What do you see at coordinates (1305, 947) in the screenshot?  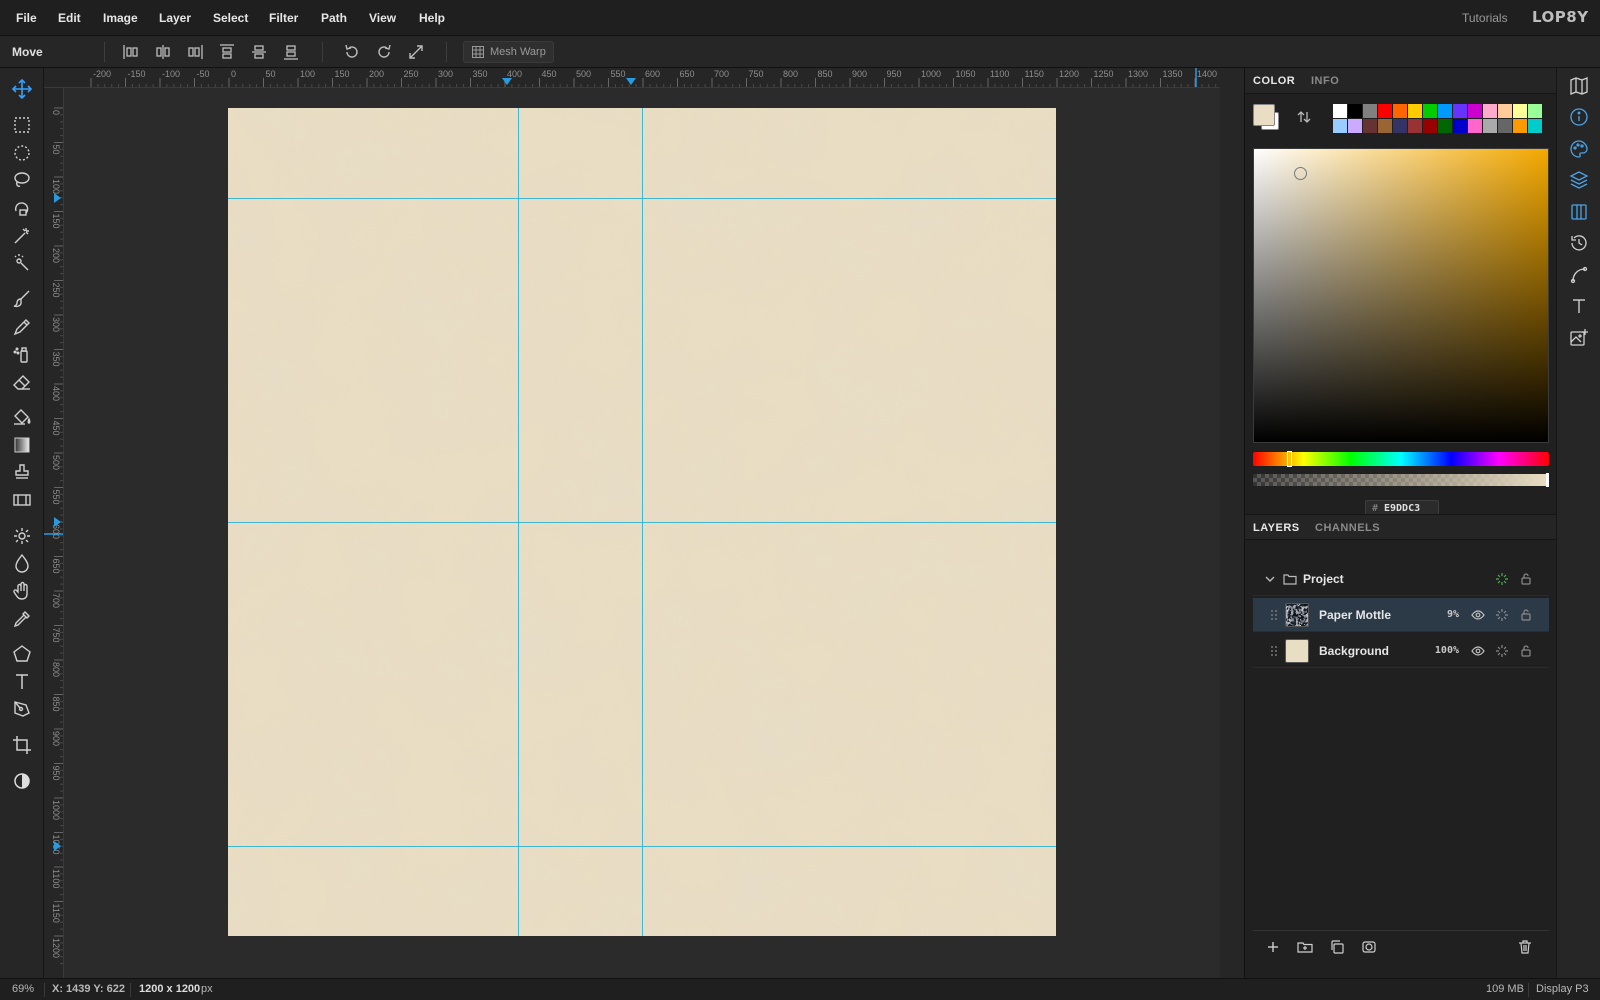 I see `new-folder-icon` at bounding box center [1305, 947].